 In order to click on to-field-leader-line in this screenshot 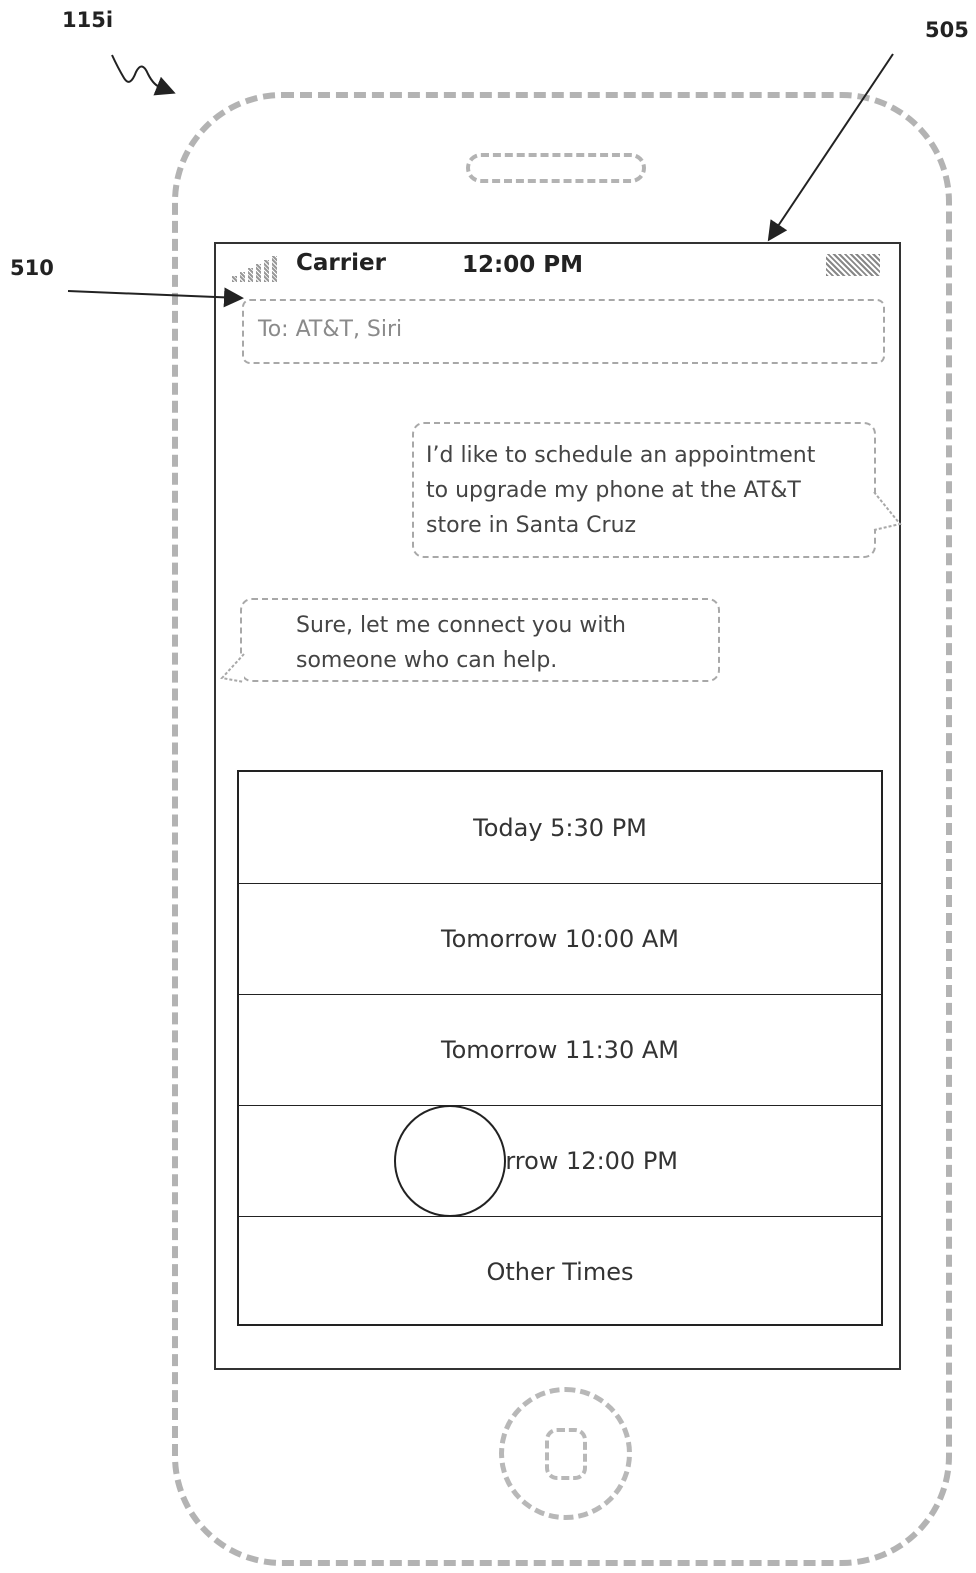, I will do `click(155, 297)`.